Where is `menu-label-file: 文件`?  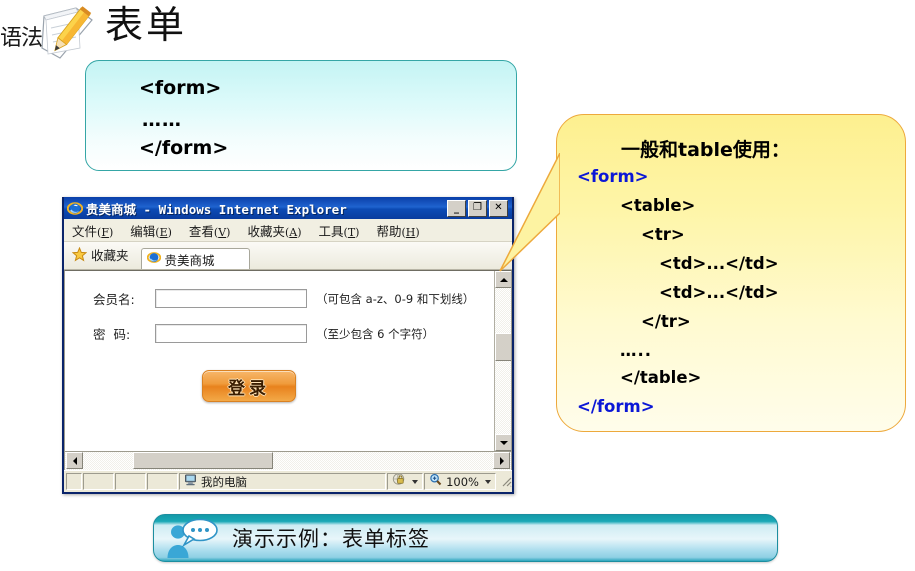 menu-label-file: 文件 is located at coordinates (85, 231).